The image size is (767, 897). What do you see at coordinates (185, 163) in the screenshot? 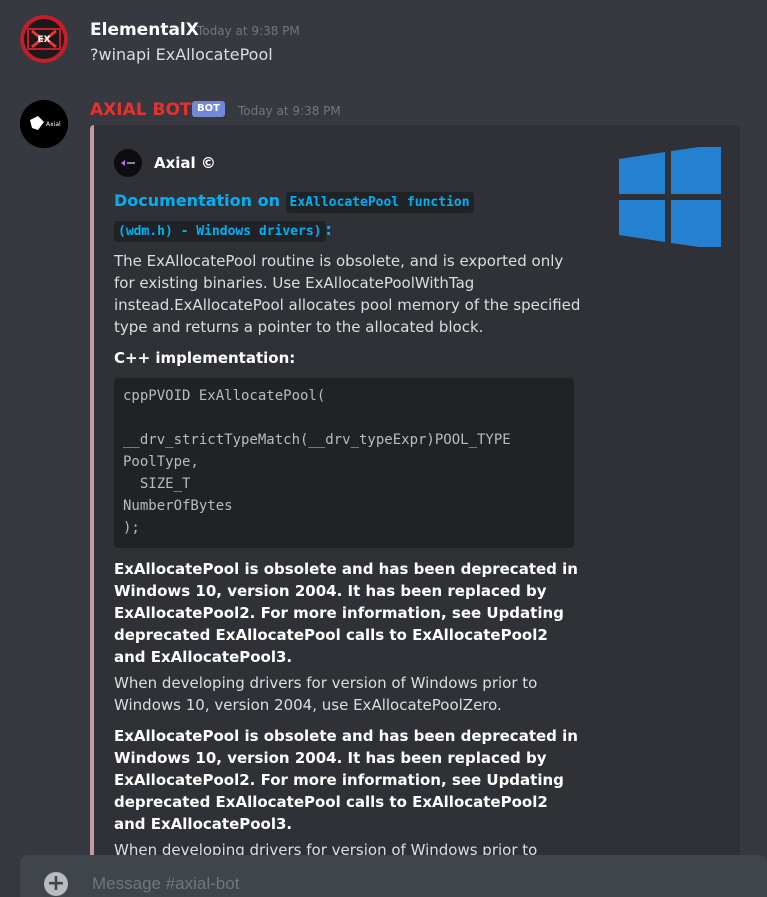
I see `embed-author-name: Axial ©` at bounding box center [185, 163].